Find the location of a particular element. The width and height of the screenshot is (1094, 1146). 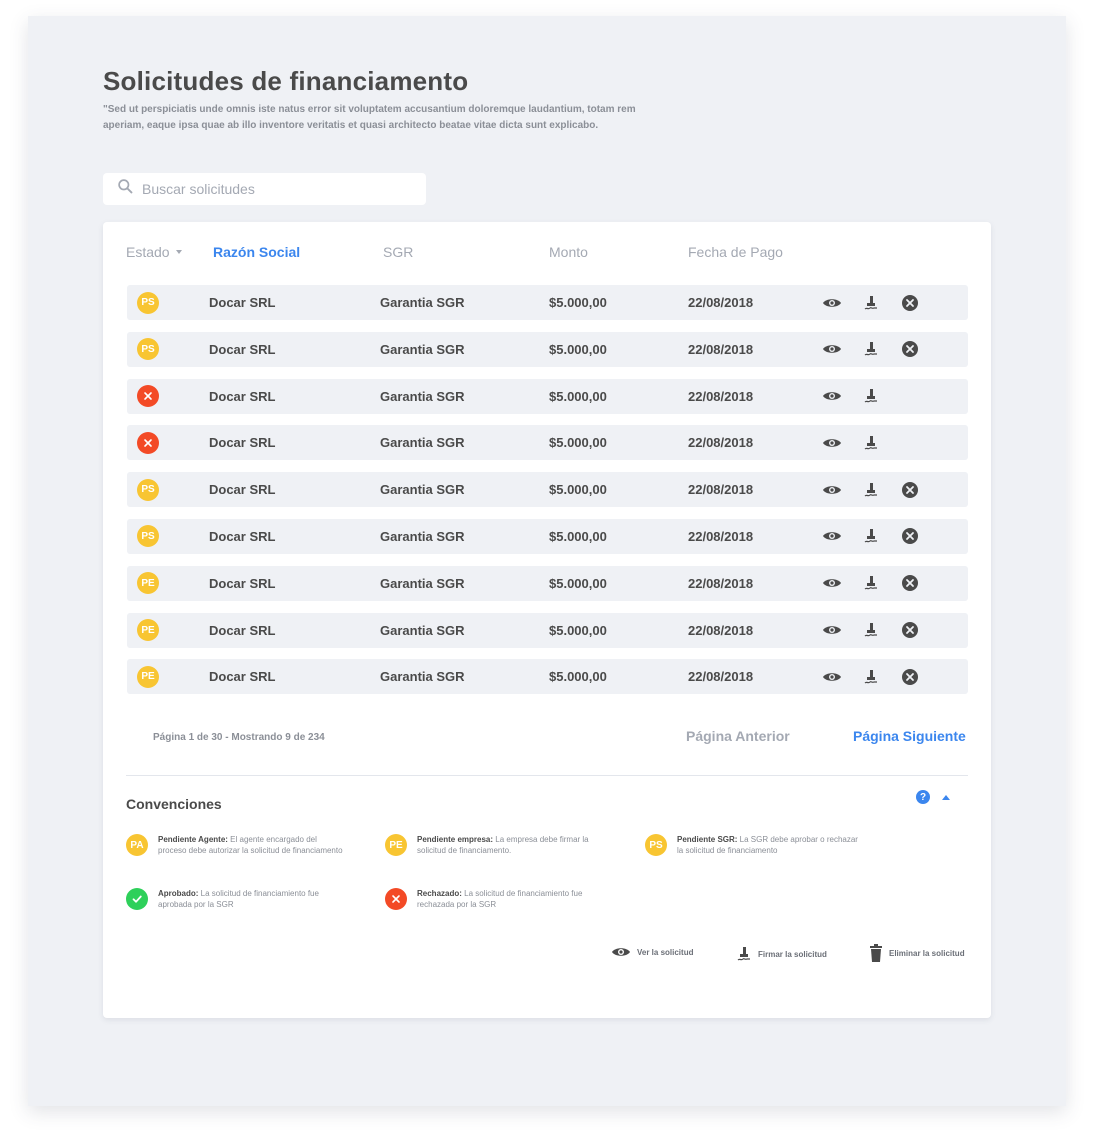

search-box is located at coordinates (264, 189).